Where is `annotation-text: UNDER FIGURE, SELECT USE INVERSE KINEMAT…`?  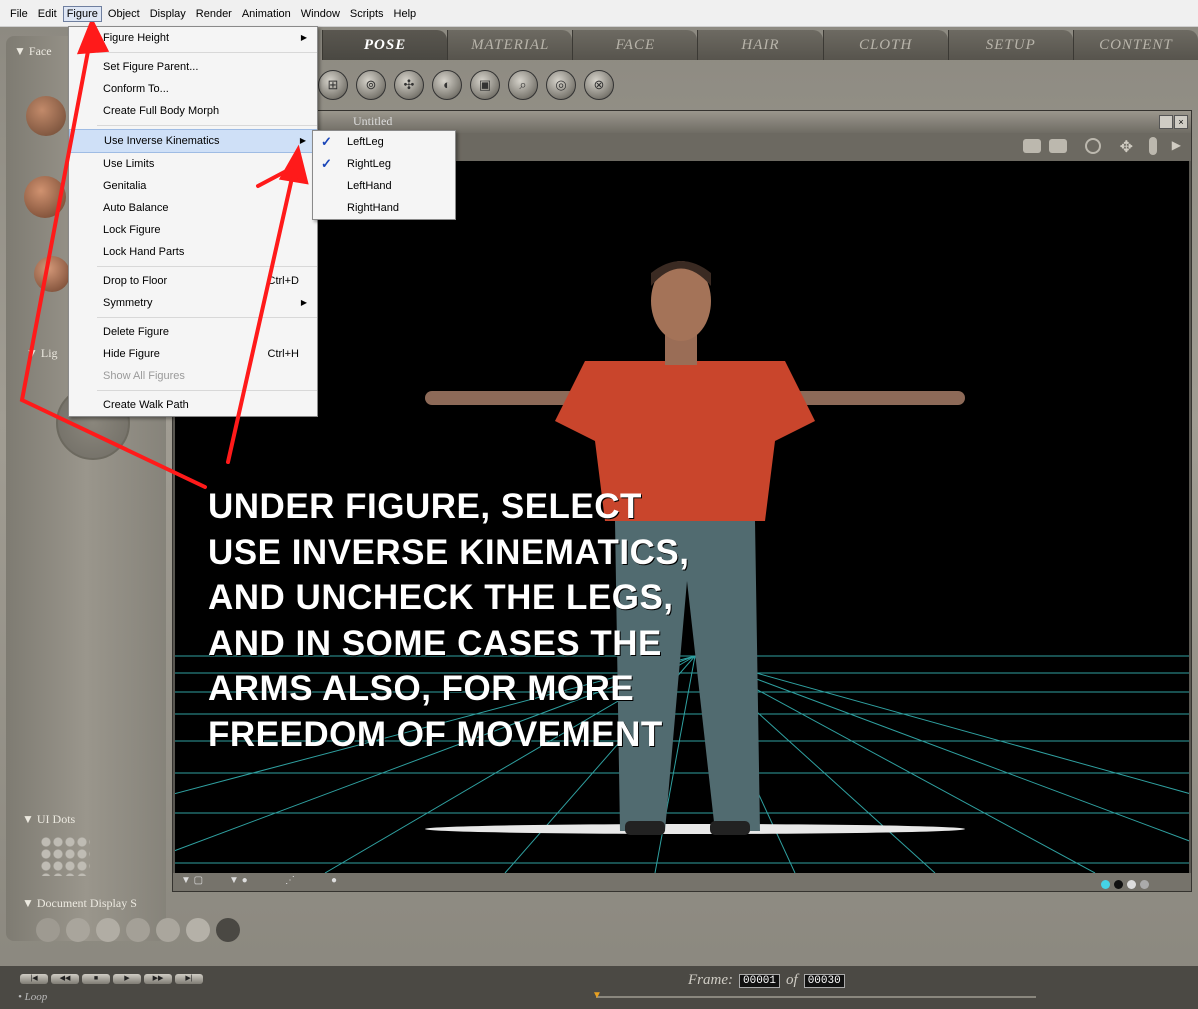 annotation-text: UNDER FIGURE, SELECT USE INVERSE KINEMAT… is located at coordinates (448, 620).